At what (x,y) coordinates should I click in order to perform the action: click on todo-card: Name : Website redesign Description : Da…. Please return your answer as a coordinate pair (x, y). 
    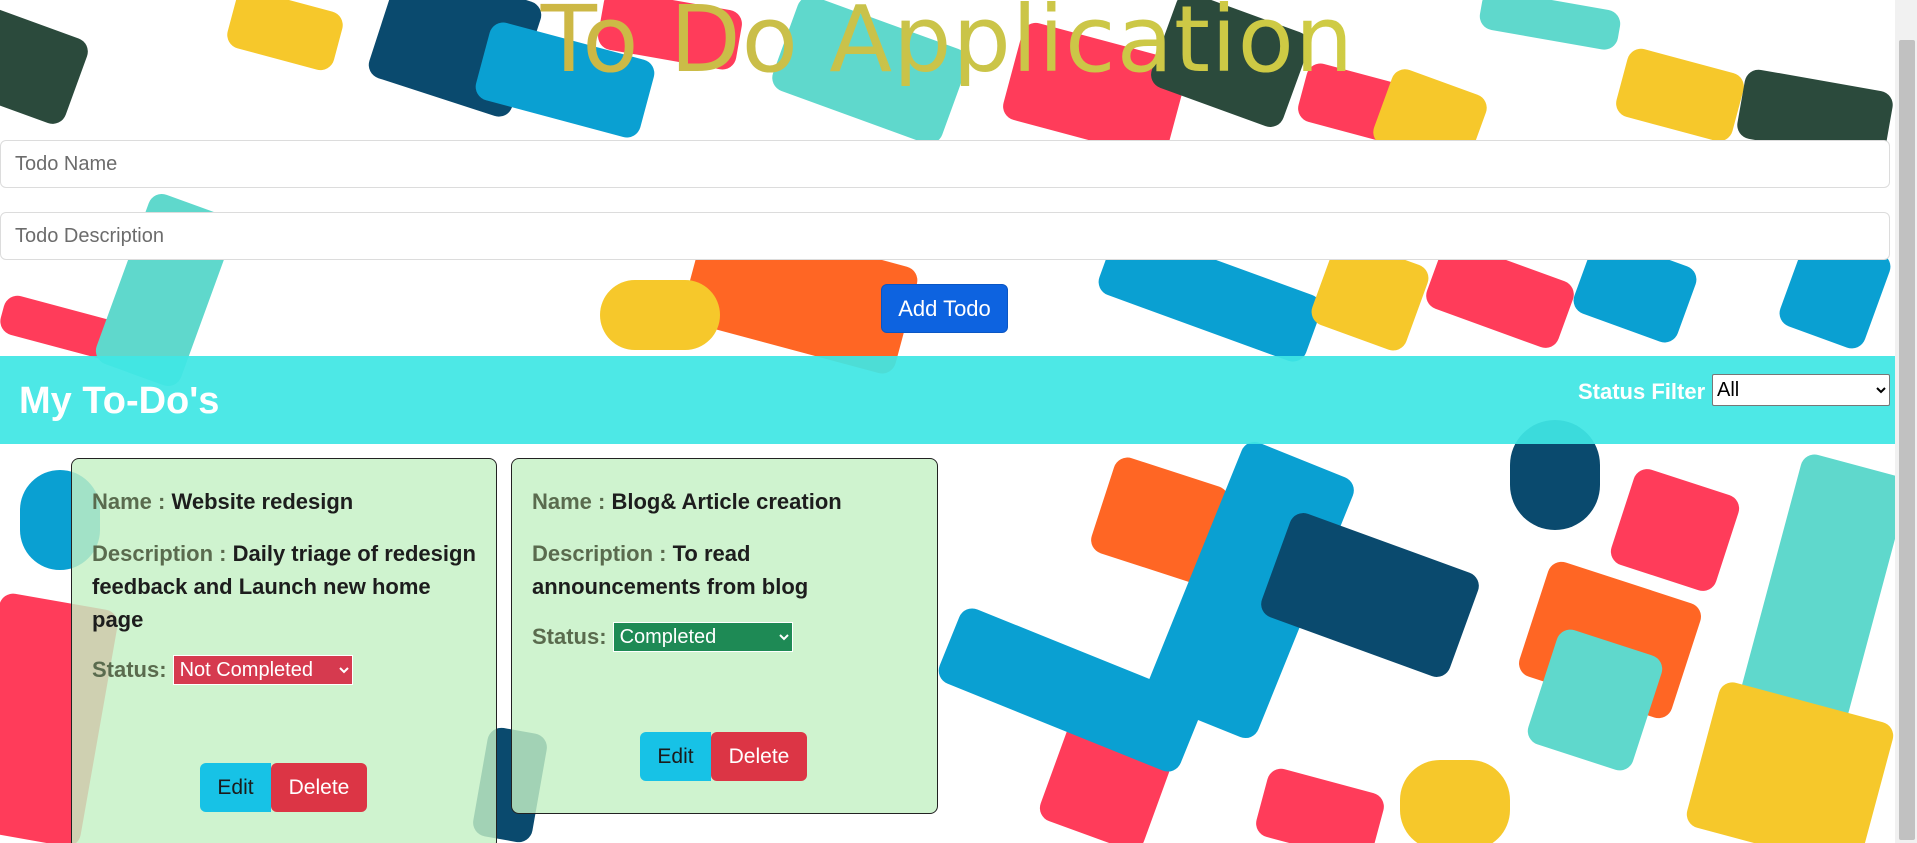
    Looking at the image, I should click on (284, 650).